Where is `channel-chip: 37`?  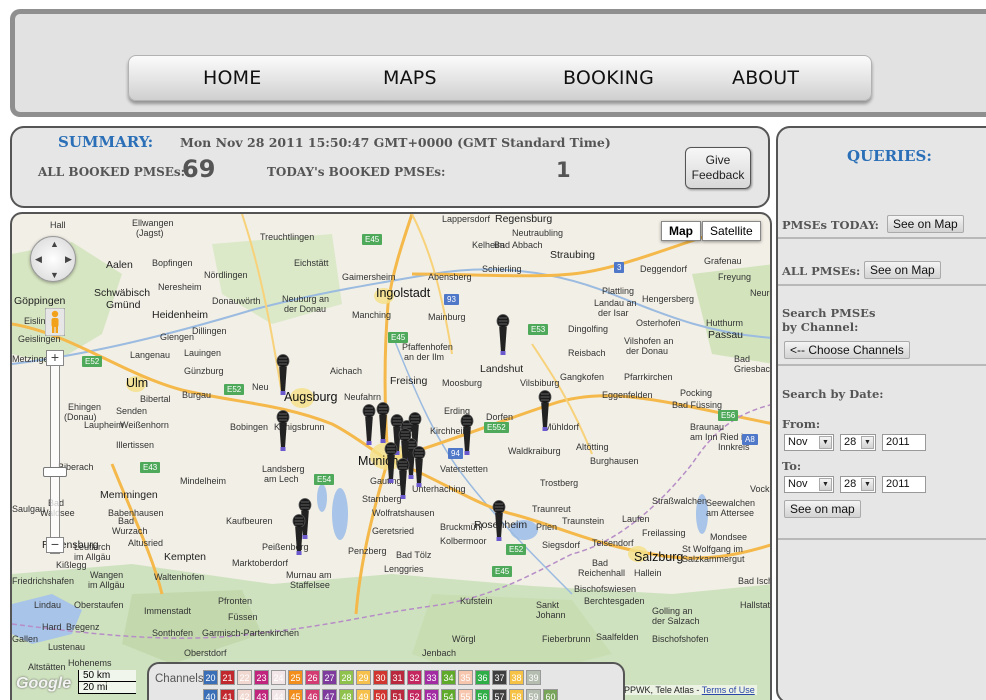
channel-chip: 37 is located at coordinates (499, 677).